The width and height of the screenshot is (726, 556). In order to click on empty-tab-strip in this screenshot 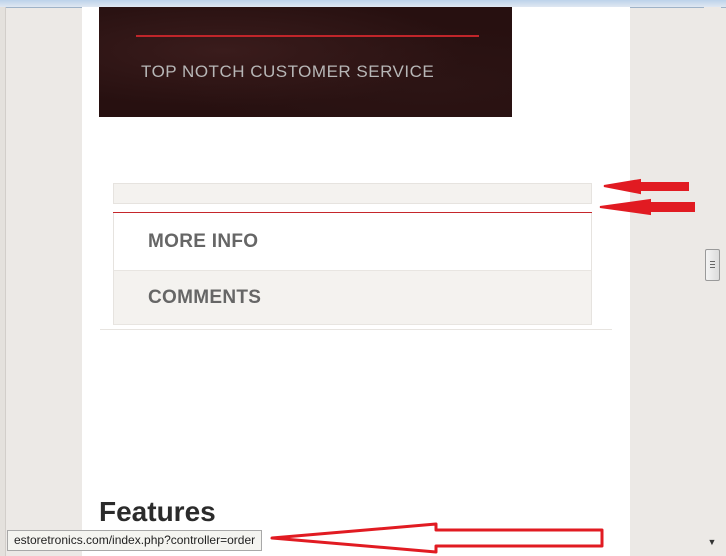, I will do `click(352, 193)`.